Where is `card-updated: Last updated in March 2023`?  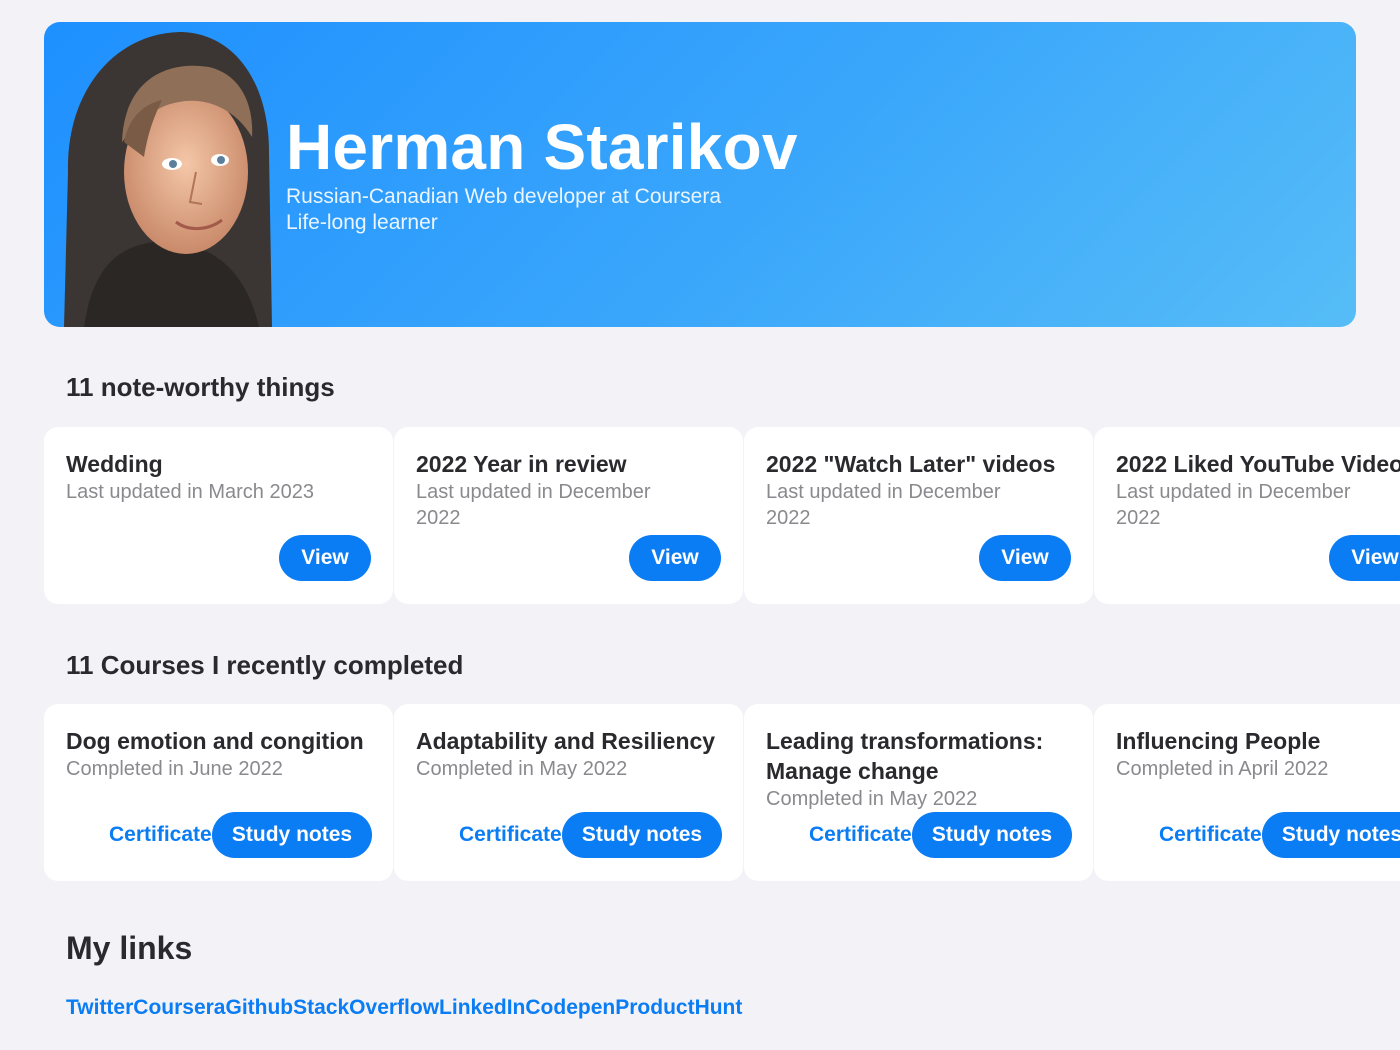 card-updated: Last updated in March 2023 is located at coordinates (190, 492).